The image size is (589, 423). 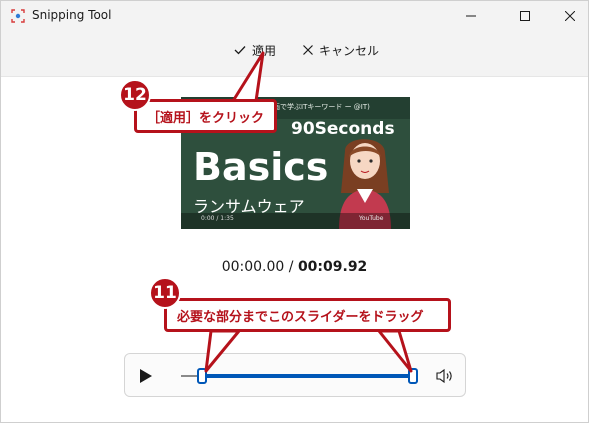 I want to click on title-bar: Snipping Tool, so click(x=294, y=16).